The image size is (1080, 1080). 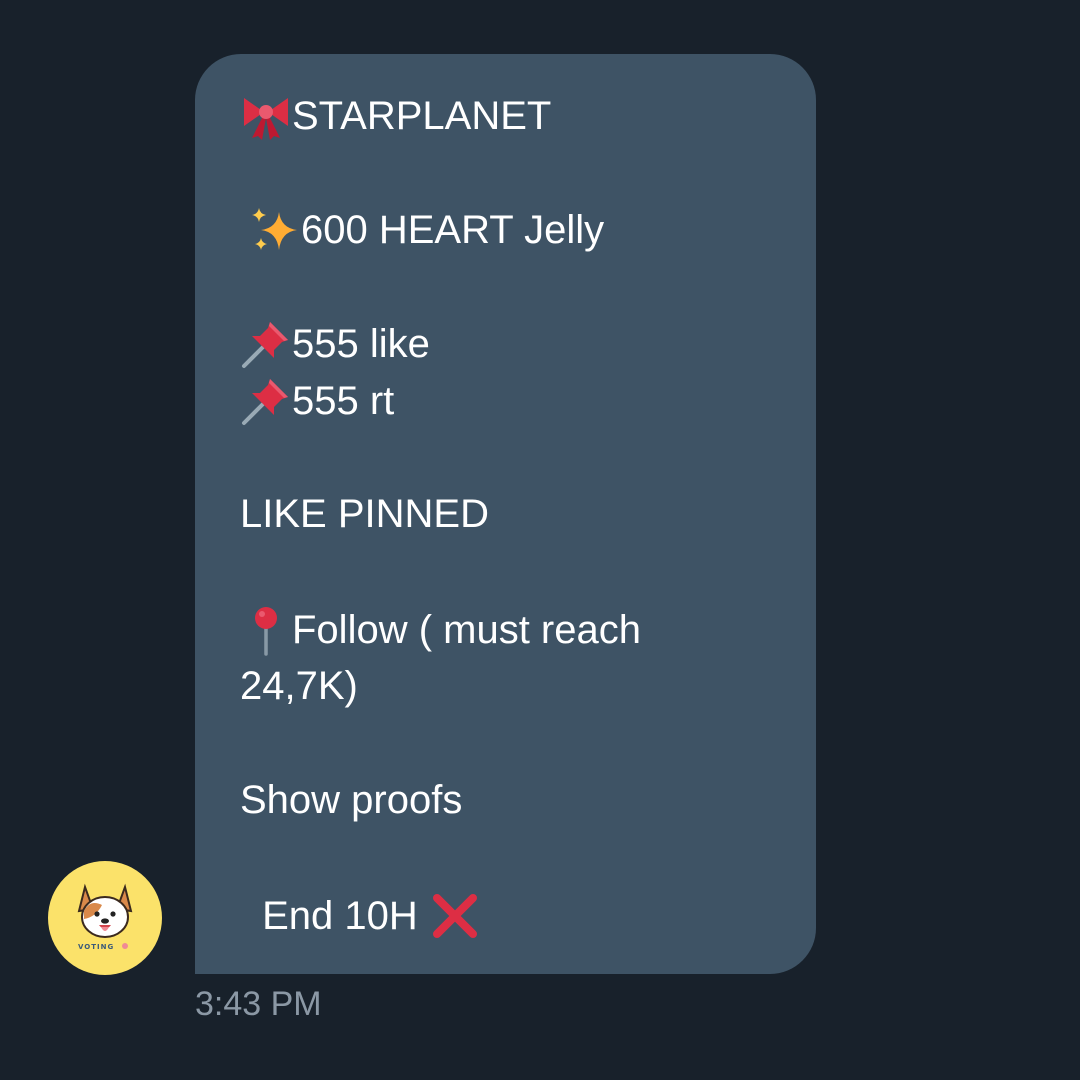 What do you see at coordinates (340, 916) in the screenshot?
I see `message-line-text: End 10H` at bounding box center [340, 916].